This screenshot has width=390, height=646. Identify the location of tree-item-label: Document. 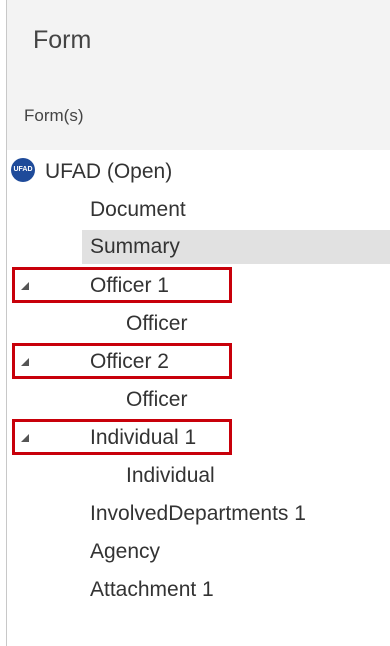
(138, 209).